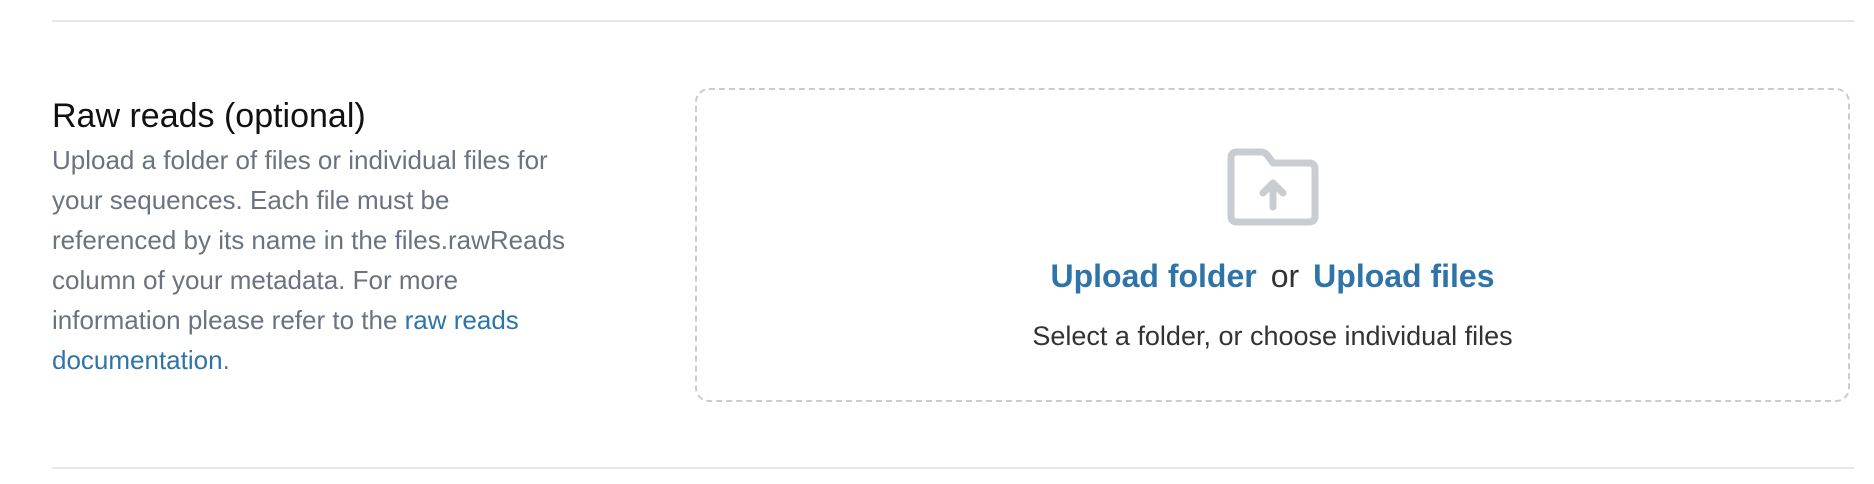 The height and width of the screenshot is (484, 1874). I want to click on folder-upload-icon, so click(1272, 187).